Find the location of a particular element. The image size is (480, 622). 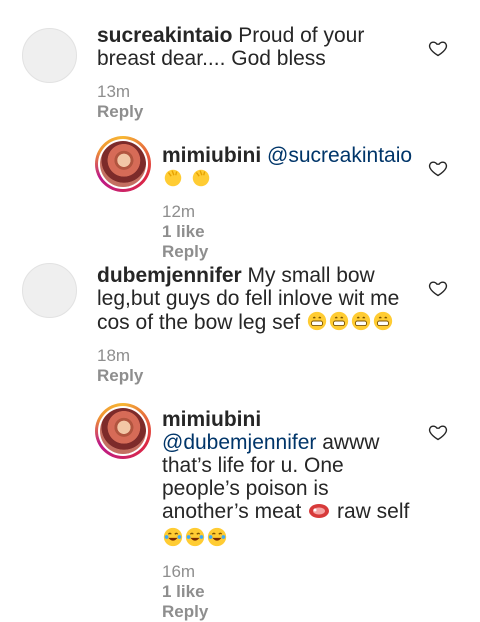

comment-meta: 13m Reply is located at coordinates (136, 102).